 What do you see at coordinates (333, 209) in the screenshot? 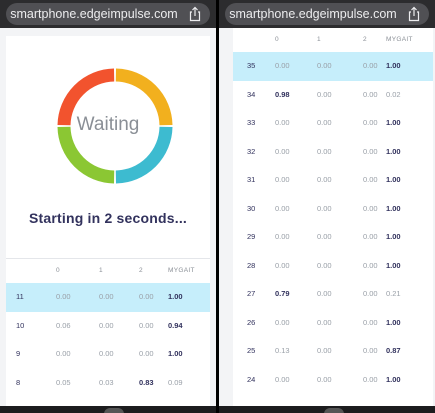
I see `table-row: 30 0.00 0.00 0.00 1.00` at bounding box center [333, 209].